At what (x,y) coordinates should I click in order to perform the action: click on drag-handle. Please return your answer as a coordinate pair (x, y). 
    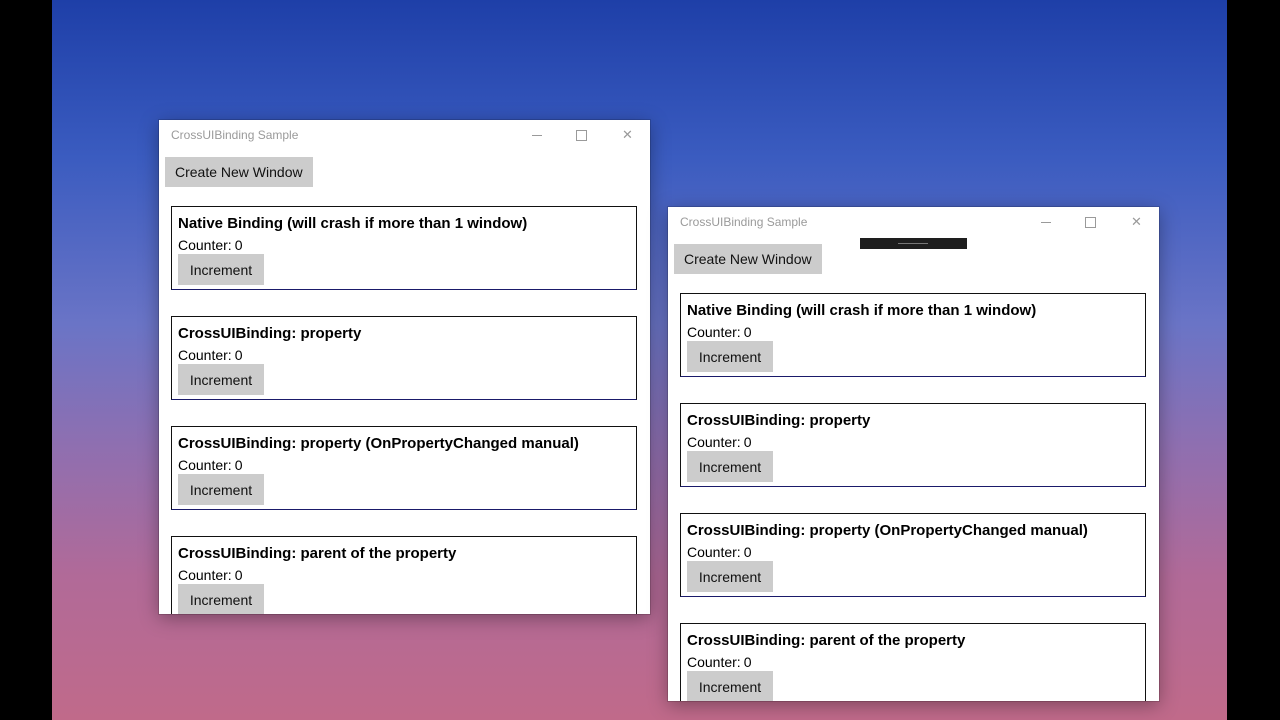
    Looking at the image, I should click on (913, 243).